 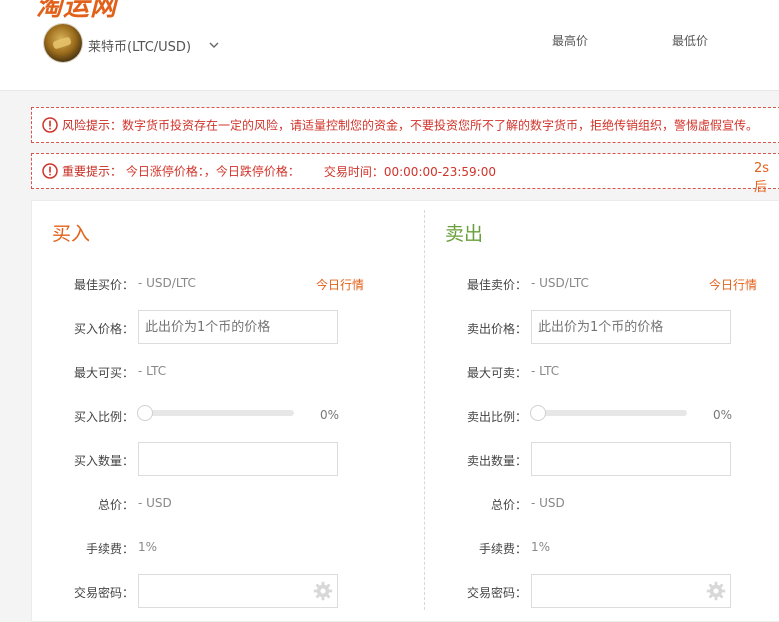 What do you see at coordinates (103, 285) in the screenshot?
I see `best-buy-price-label: 最佳买价：` at bounding box center [103, 285].